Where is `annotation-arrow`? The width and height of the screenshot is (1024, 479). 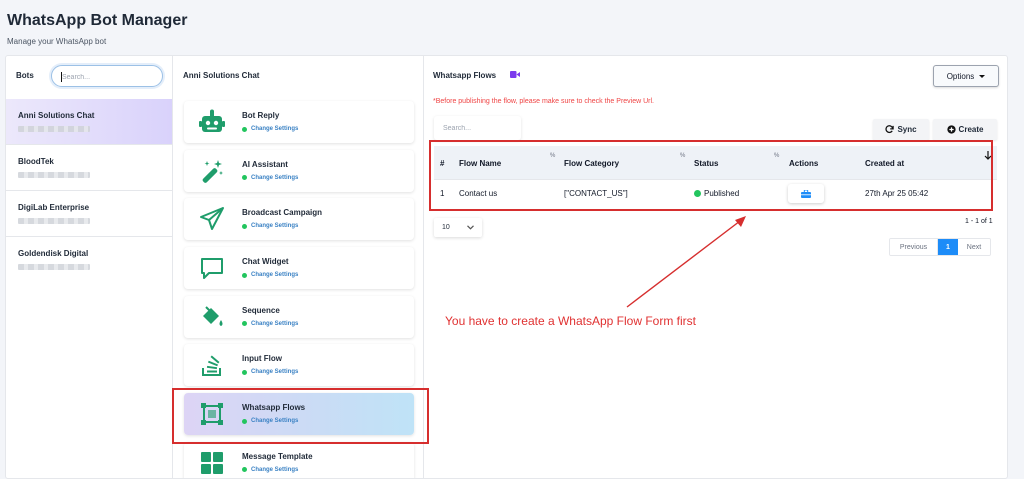
annotation-arrow is located at coordinates (686, 262).